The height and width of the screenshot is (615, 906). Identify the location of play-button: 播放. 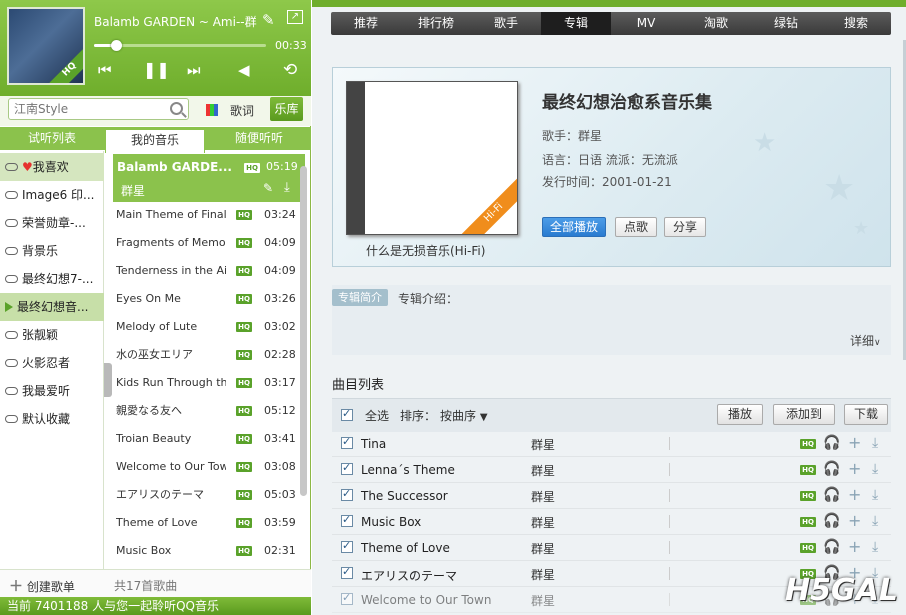
(740, 414).